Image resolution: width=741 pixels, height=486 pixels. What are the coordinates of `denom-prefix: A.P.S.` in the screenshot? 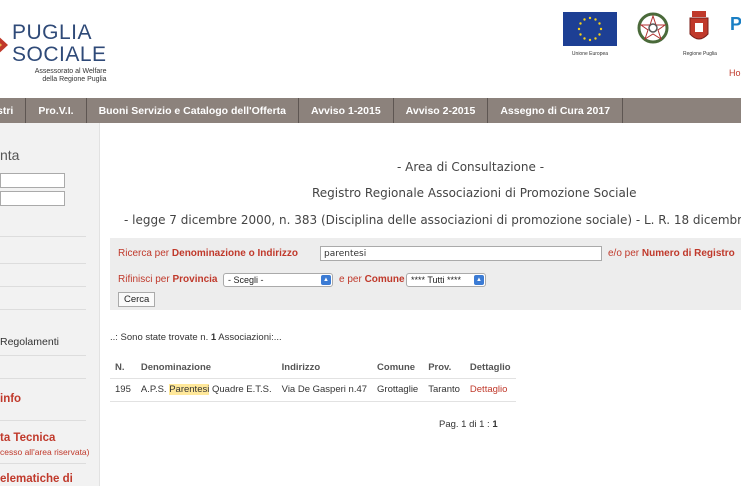 It's located at (155, 389).